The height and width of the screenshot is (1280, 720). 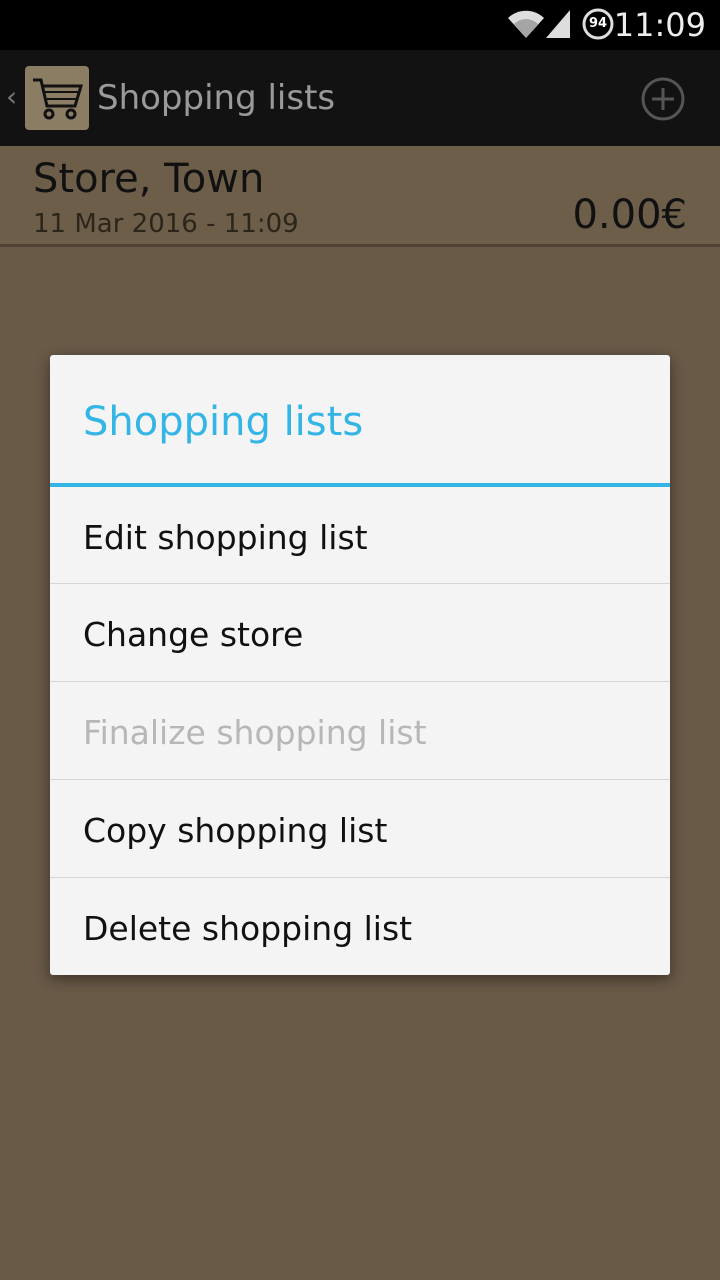 What do you see at coordinates (11, 96) in the screenshot?
I see `back-icon: ‹` at bounding box center [11, 96].